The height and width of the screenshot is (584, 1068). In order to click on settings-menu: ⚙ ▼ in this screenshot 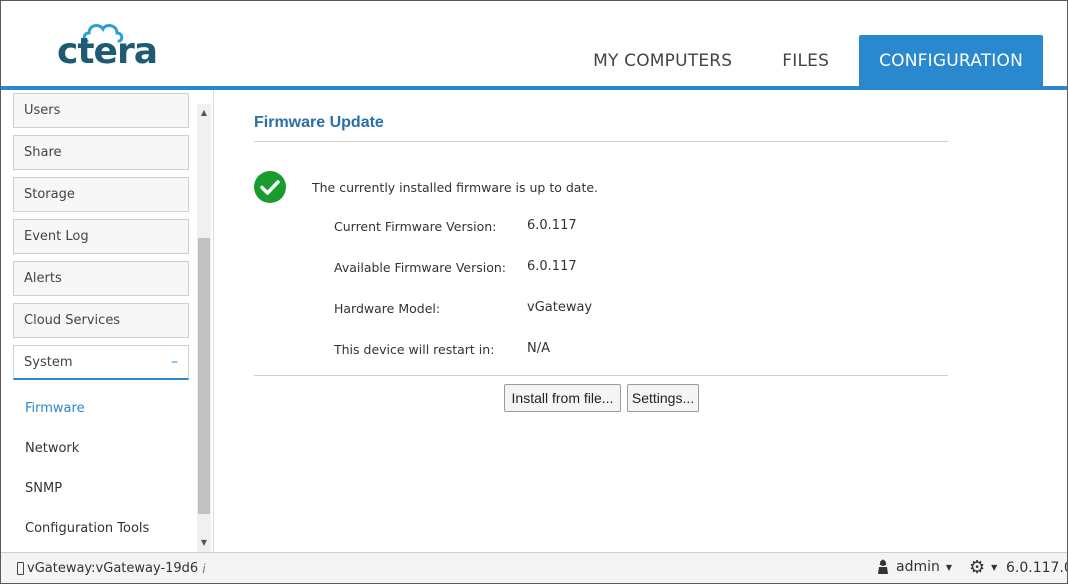, I will do `click(983, 567)`.